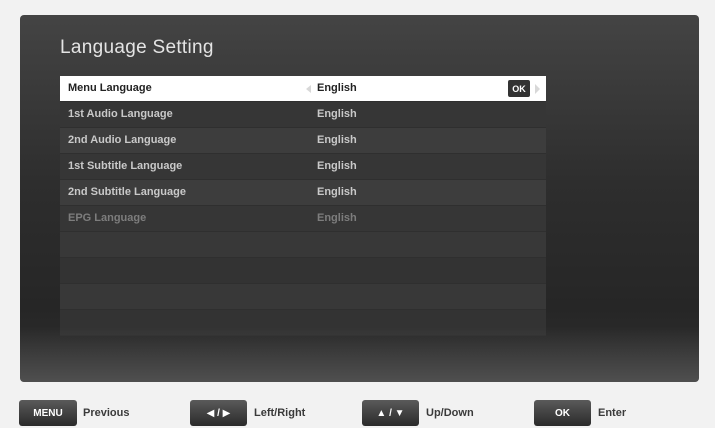 The width and height of the screenshot is (715, 428). Describe the element at coordinates (48, 413) in the screenshot. I see `menu-key-icon: MENU` at that location.